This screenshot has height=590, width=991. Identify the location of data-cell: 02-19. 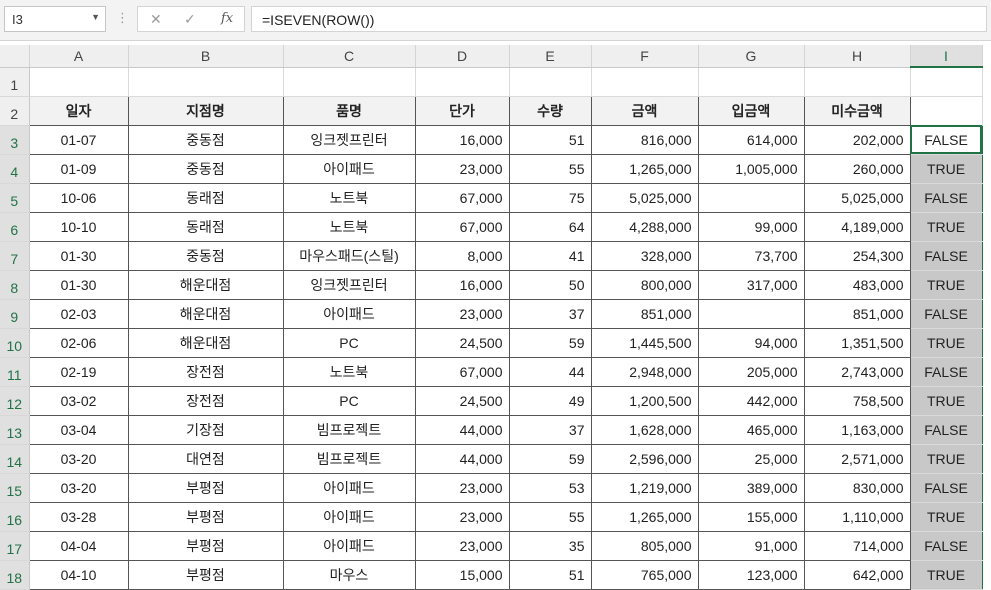
(78, 371).